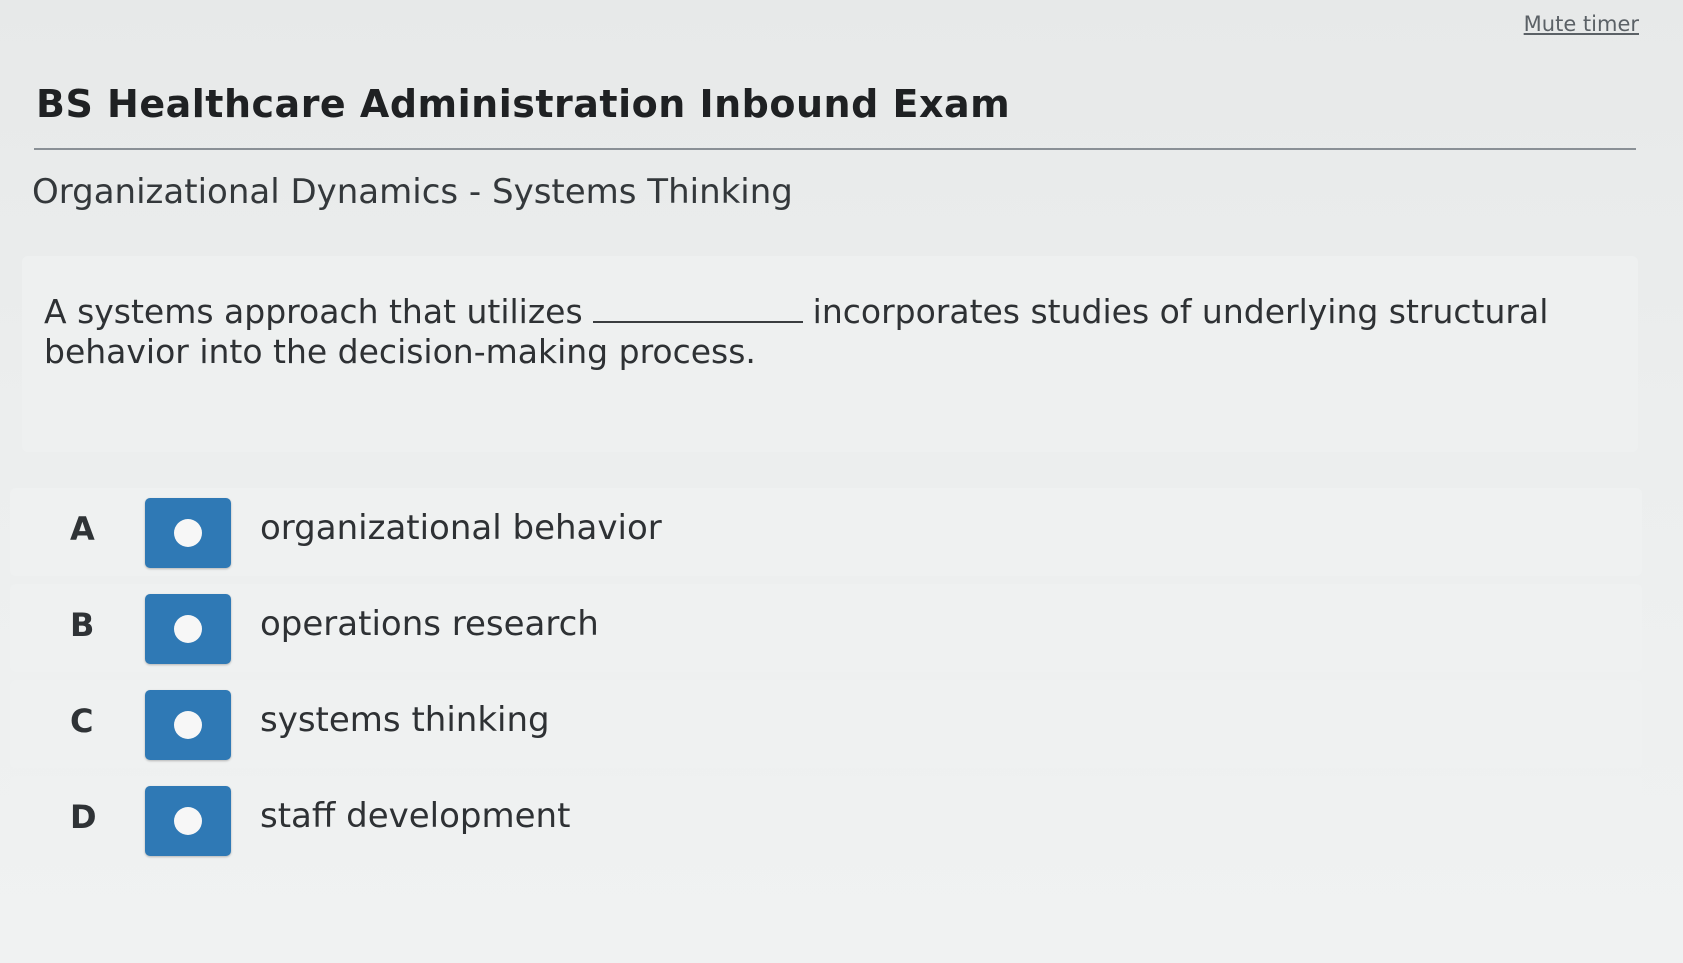  What do you see at coordinates (82, 529) in the screenshot?
I see `option-letter: A` at bounding box center [82, 529].